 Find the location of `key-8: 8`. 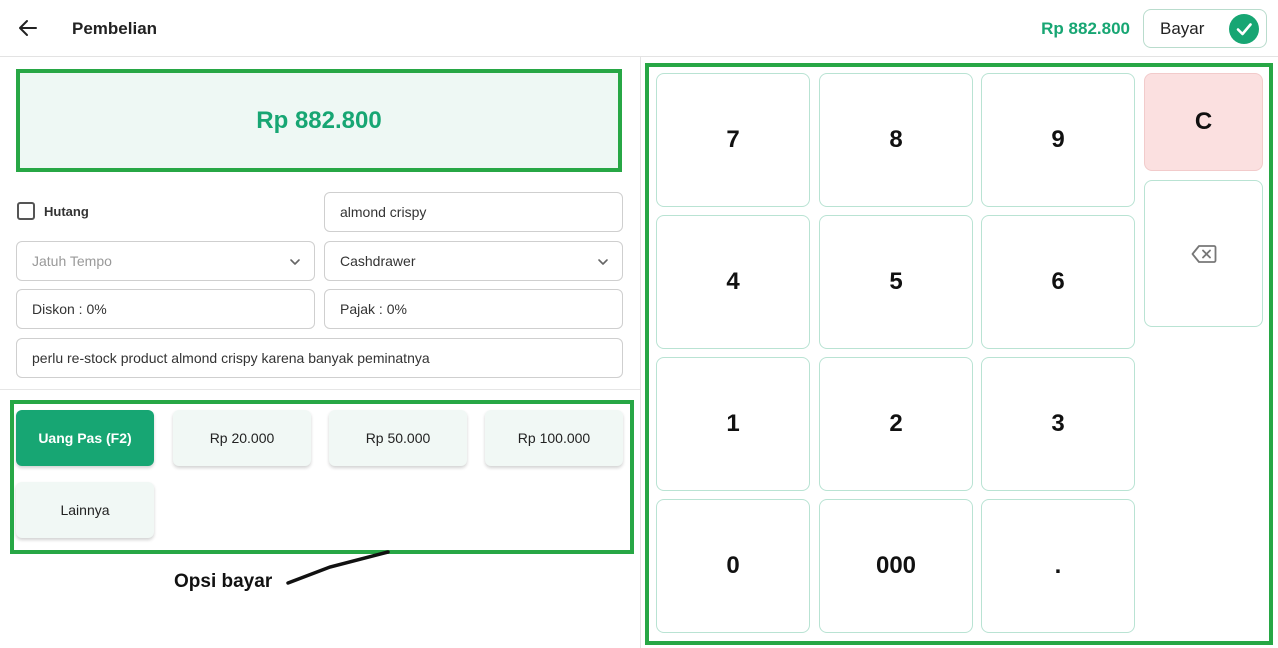

key-8: 8 is located at coordinates (896, 140).